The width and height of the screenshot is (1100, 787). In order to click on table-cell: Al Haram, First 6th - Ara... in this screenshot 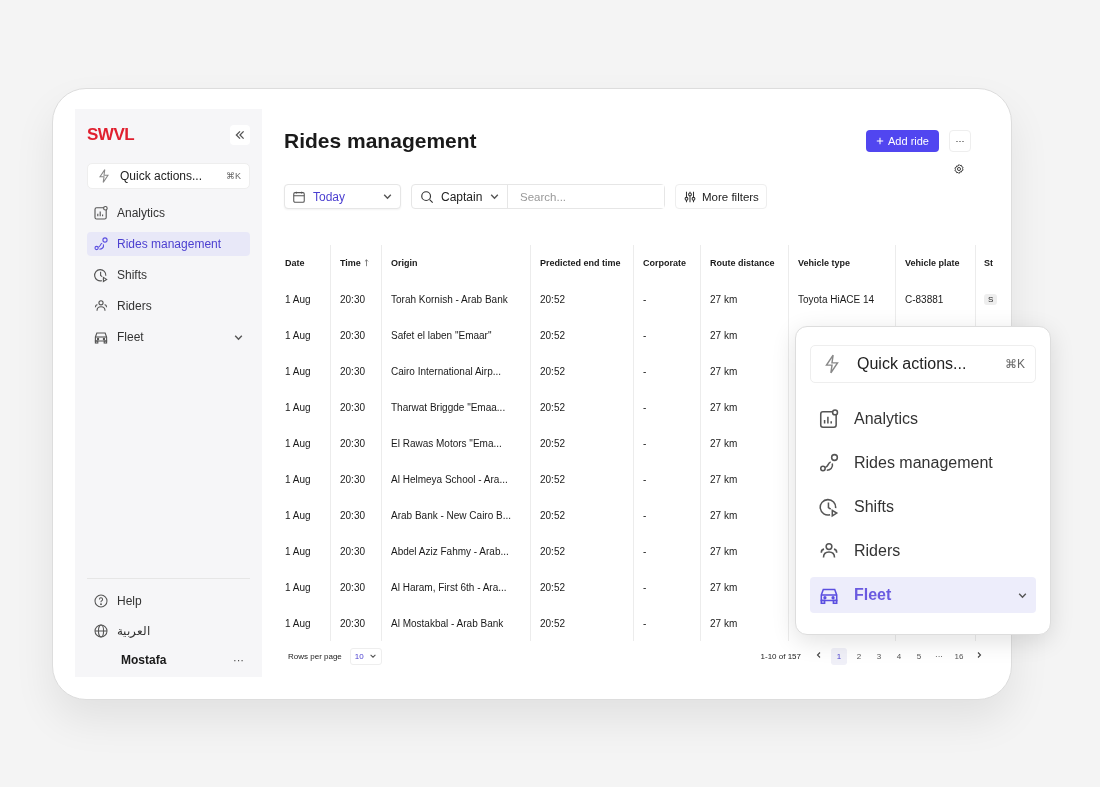, I will do `click(449, 587)`.